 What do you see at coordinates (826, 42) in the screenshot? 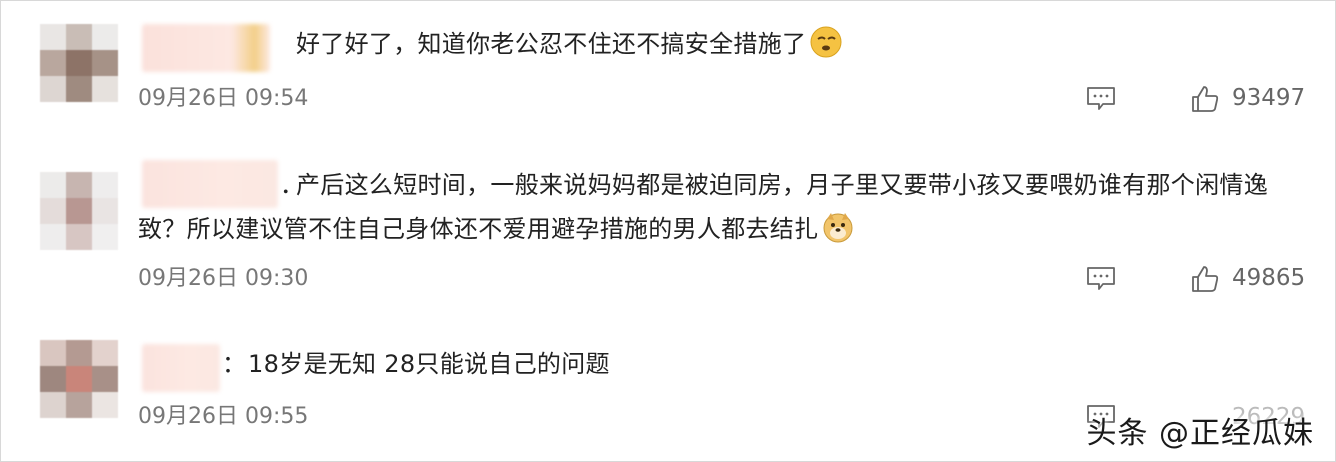
I see `rolling-eyes-emoji-icon` at bounding box center [826, 42].